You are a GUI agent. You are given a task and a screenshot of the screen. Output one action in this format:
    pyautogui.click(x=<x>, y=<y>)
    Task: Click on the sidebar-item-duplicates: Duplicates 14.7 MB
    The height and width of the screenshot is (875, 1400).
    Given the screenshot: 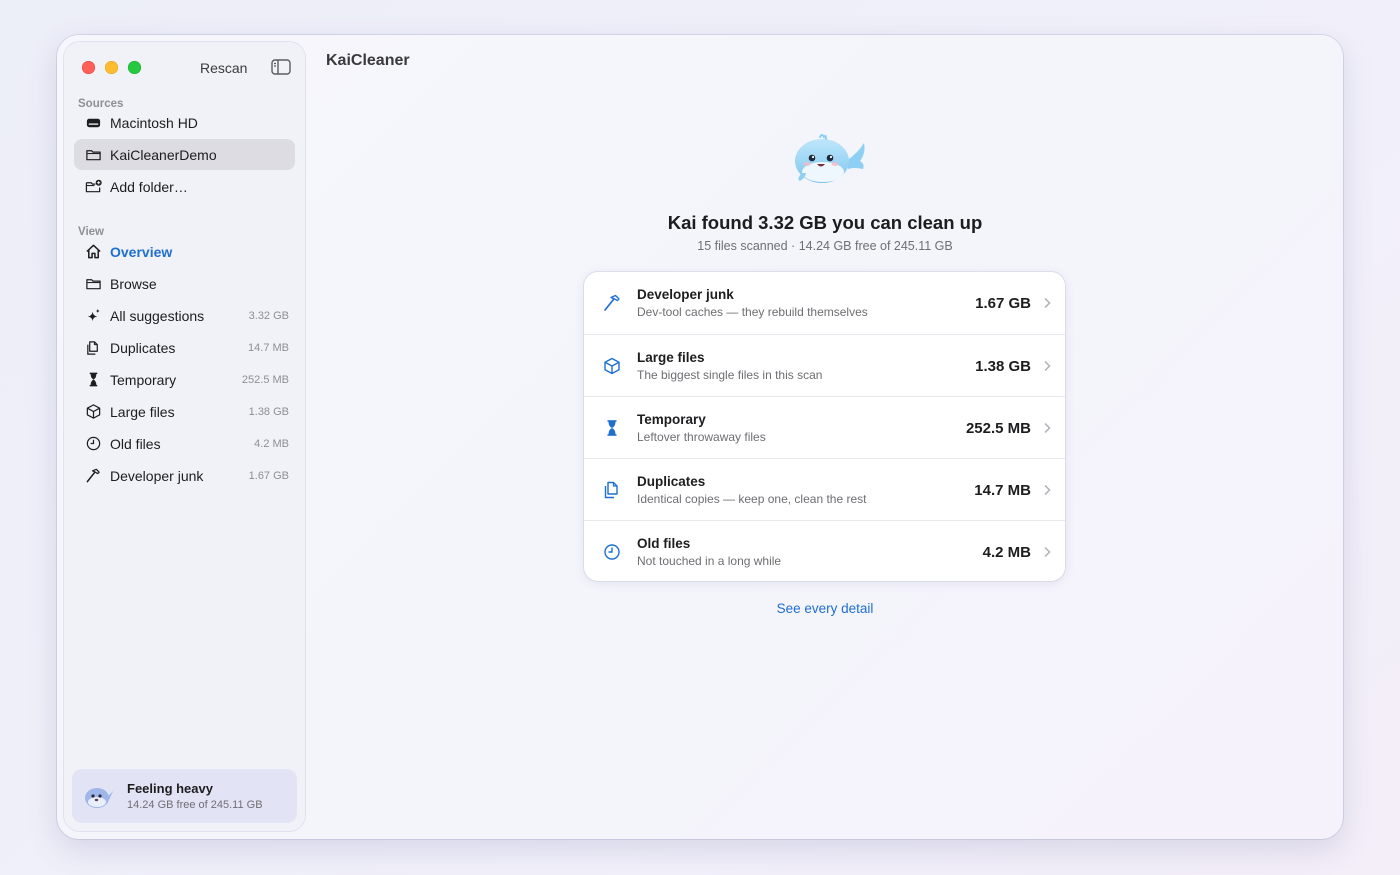 What is the action you would take?
    pyautogui.click(x=184, y=347)
    